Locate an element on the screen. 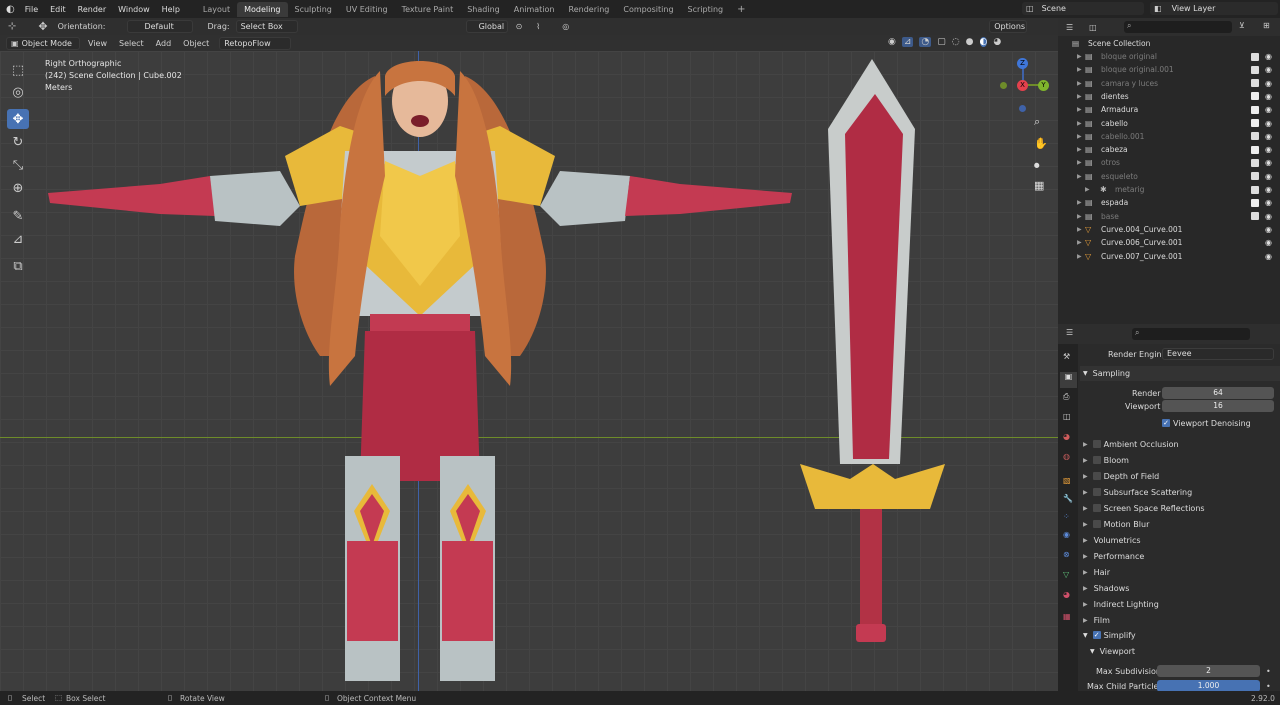 The image size is (1280, 705). physics-tab-icon: ◉ is located at coordinates (1066, 534).